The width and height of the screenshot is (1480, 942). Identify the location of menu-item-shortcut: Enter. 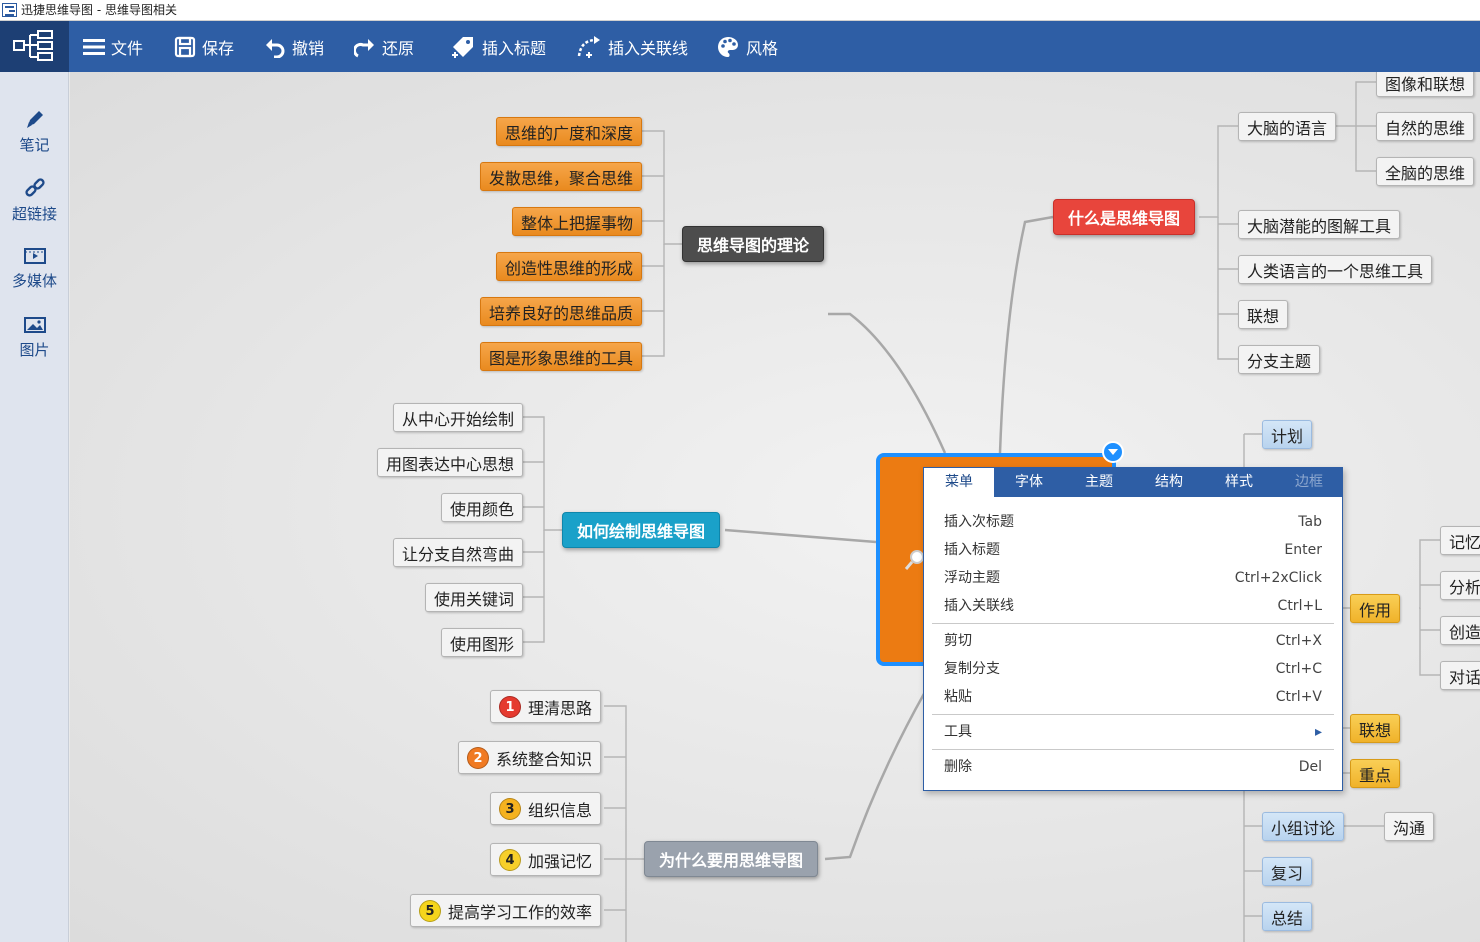
(1303, 550).